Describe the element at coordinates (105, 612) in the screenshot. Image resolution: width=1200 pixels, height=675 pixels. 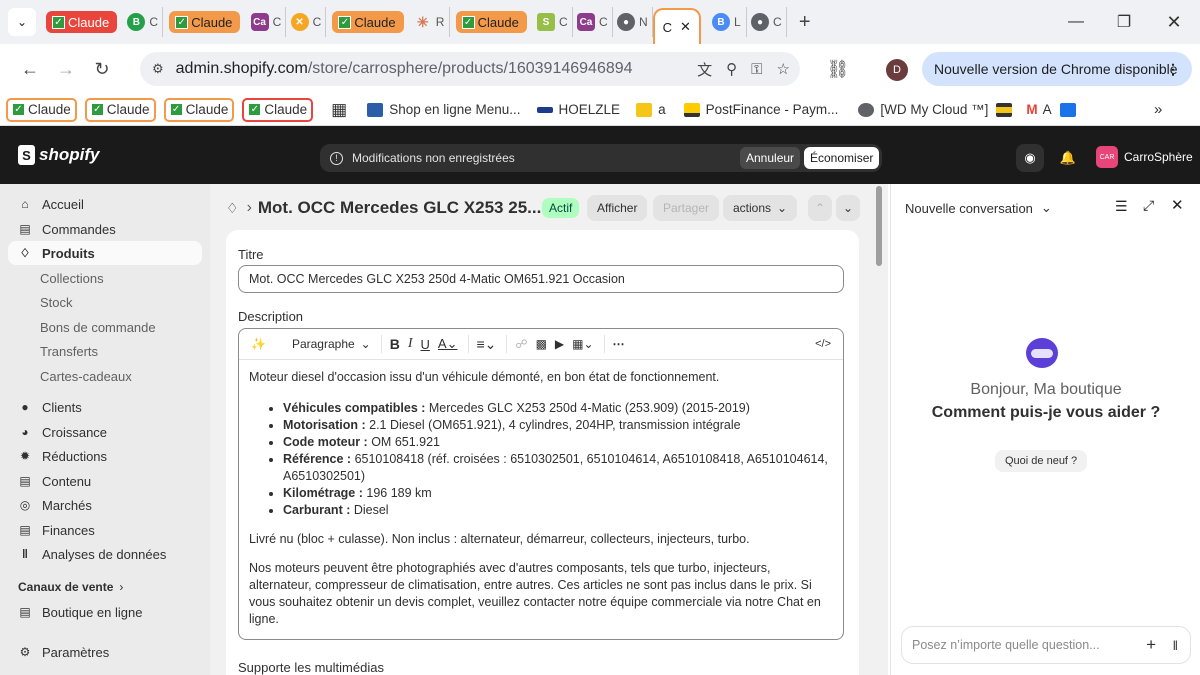
I see `sidebar-item-boutique: ▤ Boutique en ligne` at that location.